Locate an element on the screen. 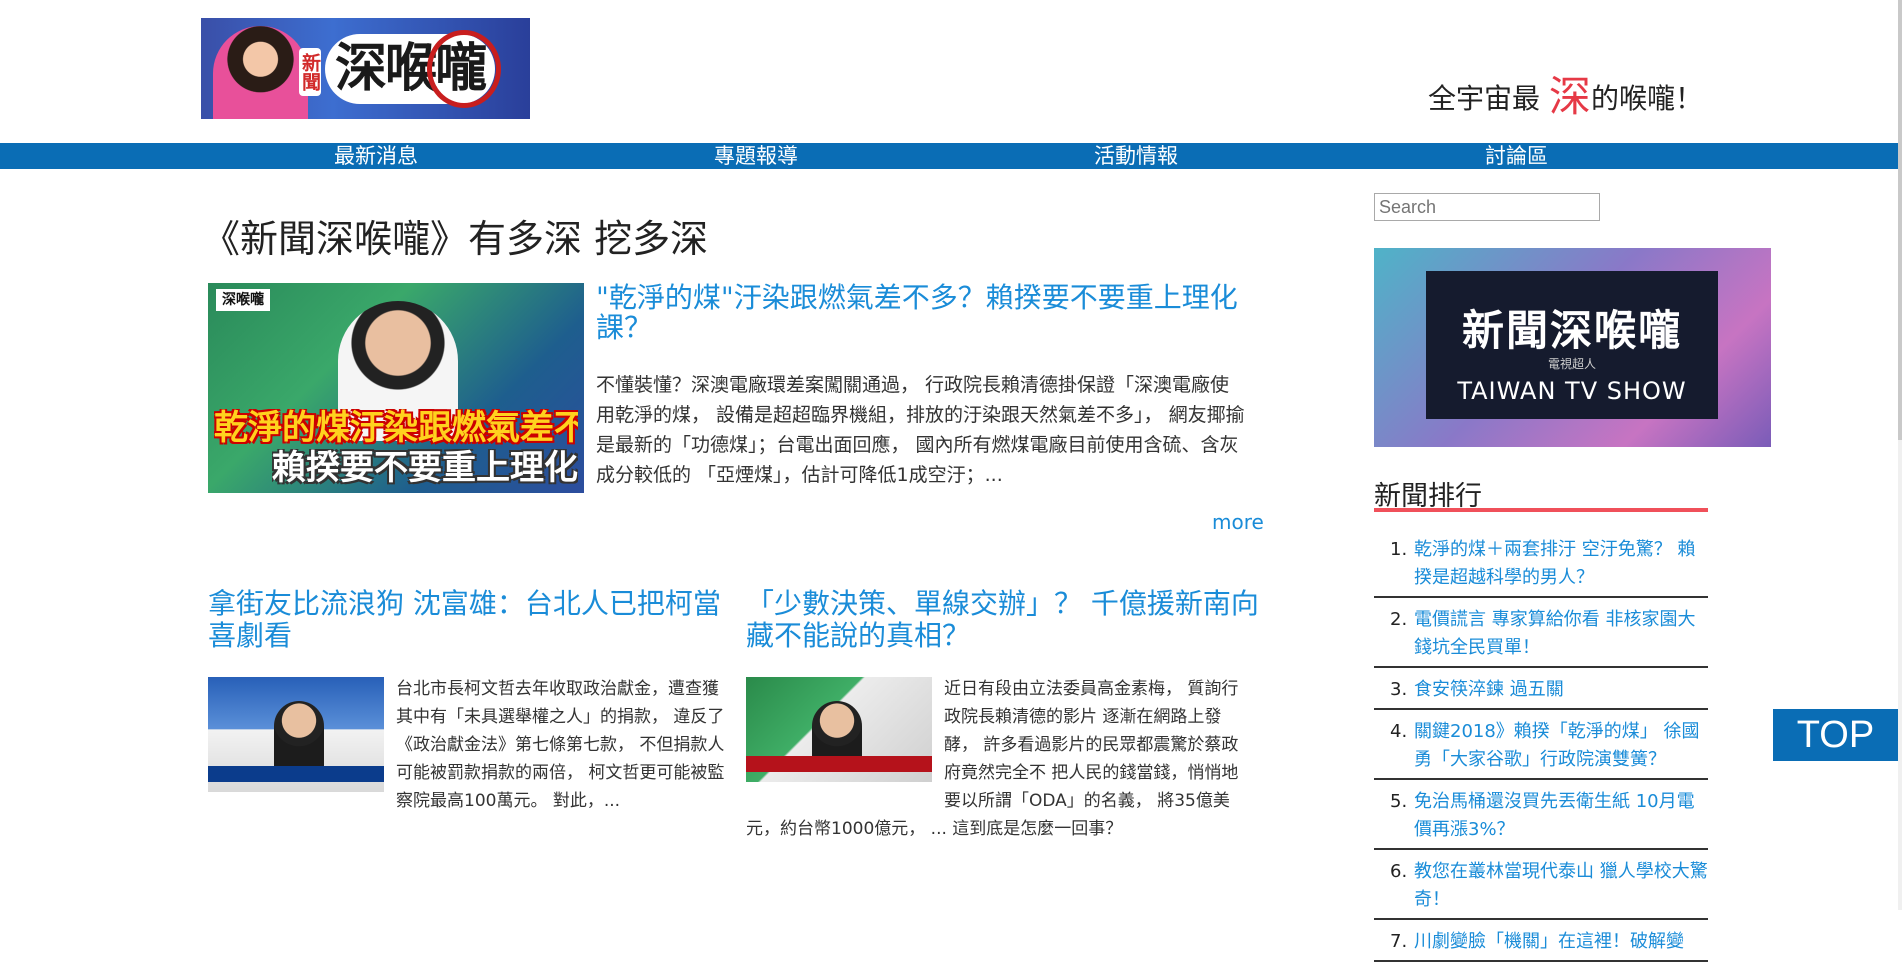 Image resolution: width=1902 pixels, height=966 pixels. ranking-number: 1. is located at coordinates (1399, 549).